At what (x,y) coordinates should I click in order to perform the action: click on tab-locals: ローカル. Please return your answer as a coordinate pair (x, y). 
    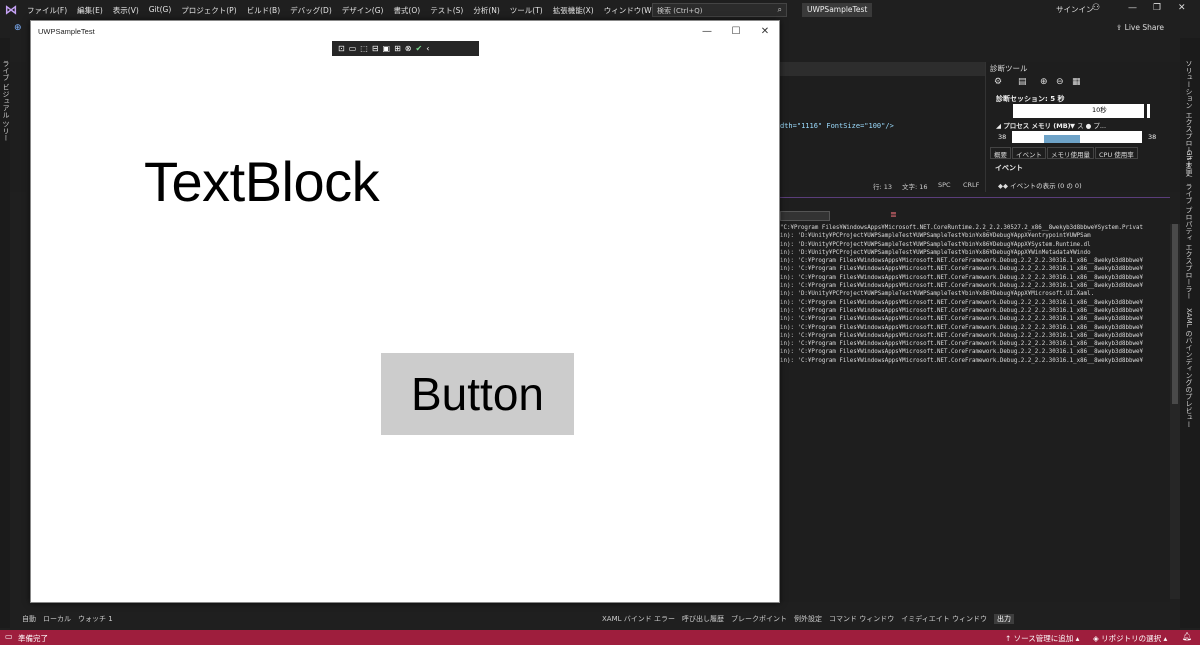
    Looking at the image, I should click on (57, 619).